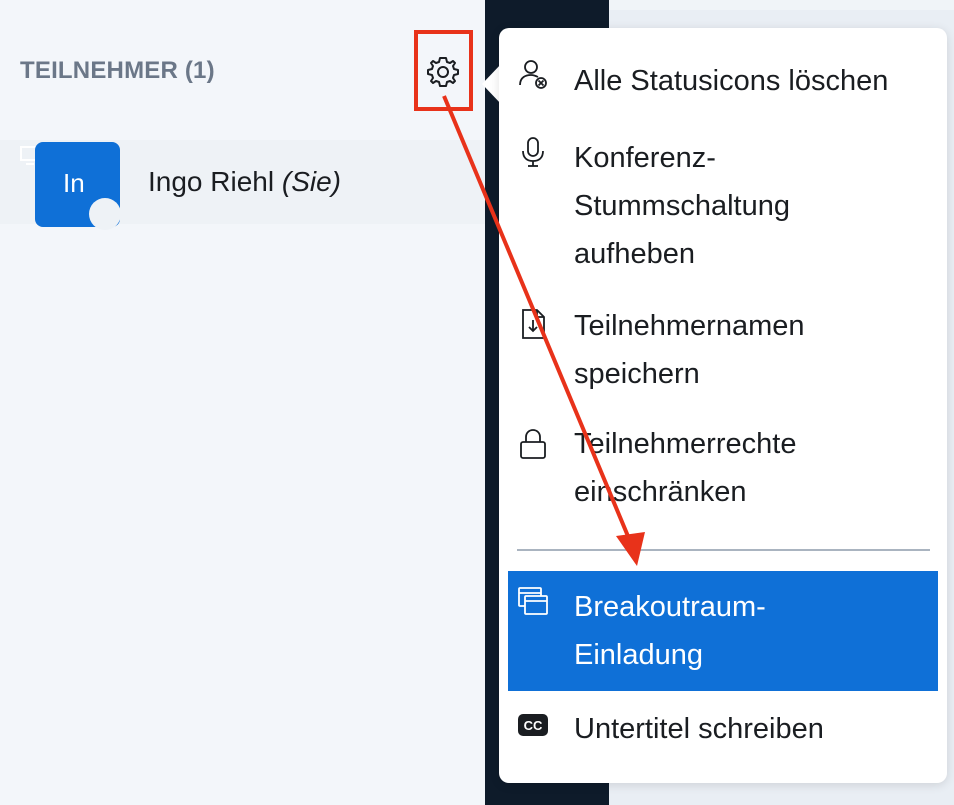 The height and width of the screenshot is (805, 954). I want to click on menu-item-unmute-conference: Konferenz- Stummschaltung aufheben, so click(723, 209).